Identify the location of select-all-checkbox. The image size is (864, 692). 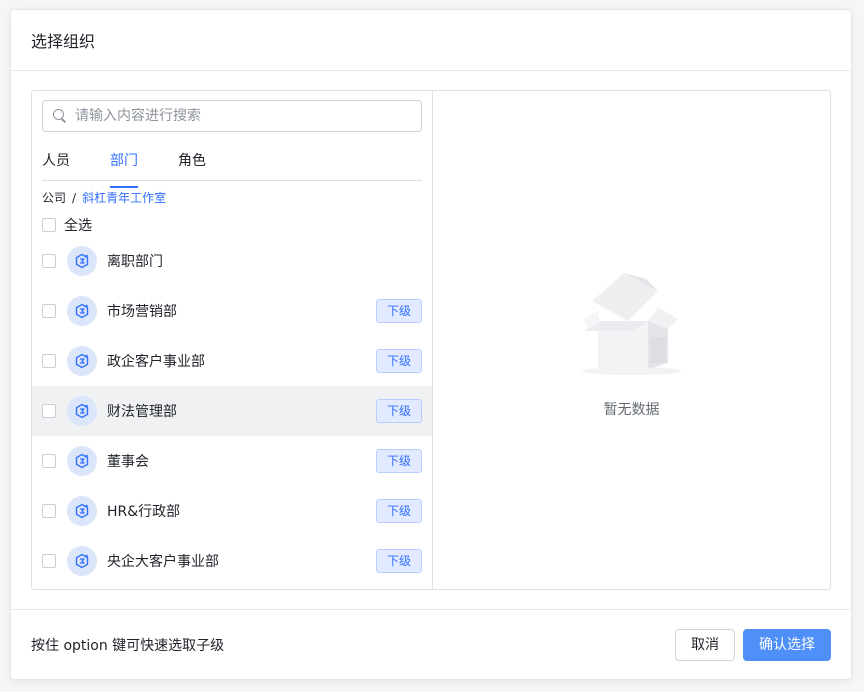
(49, 225).